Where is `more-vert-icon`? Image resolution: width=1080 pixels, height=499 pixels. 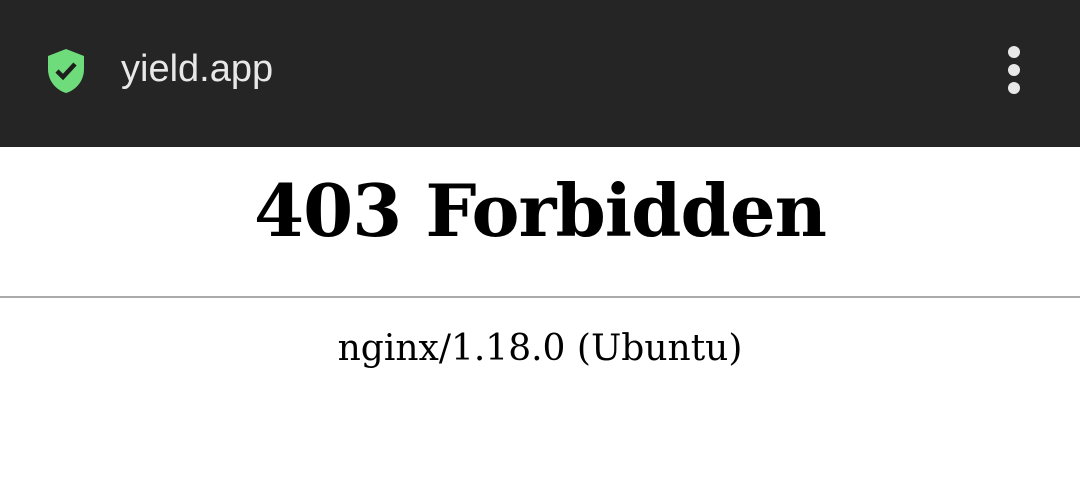 more-vert-icon is located at coordinates (1014, 70).